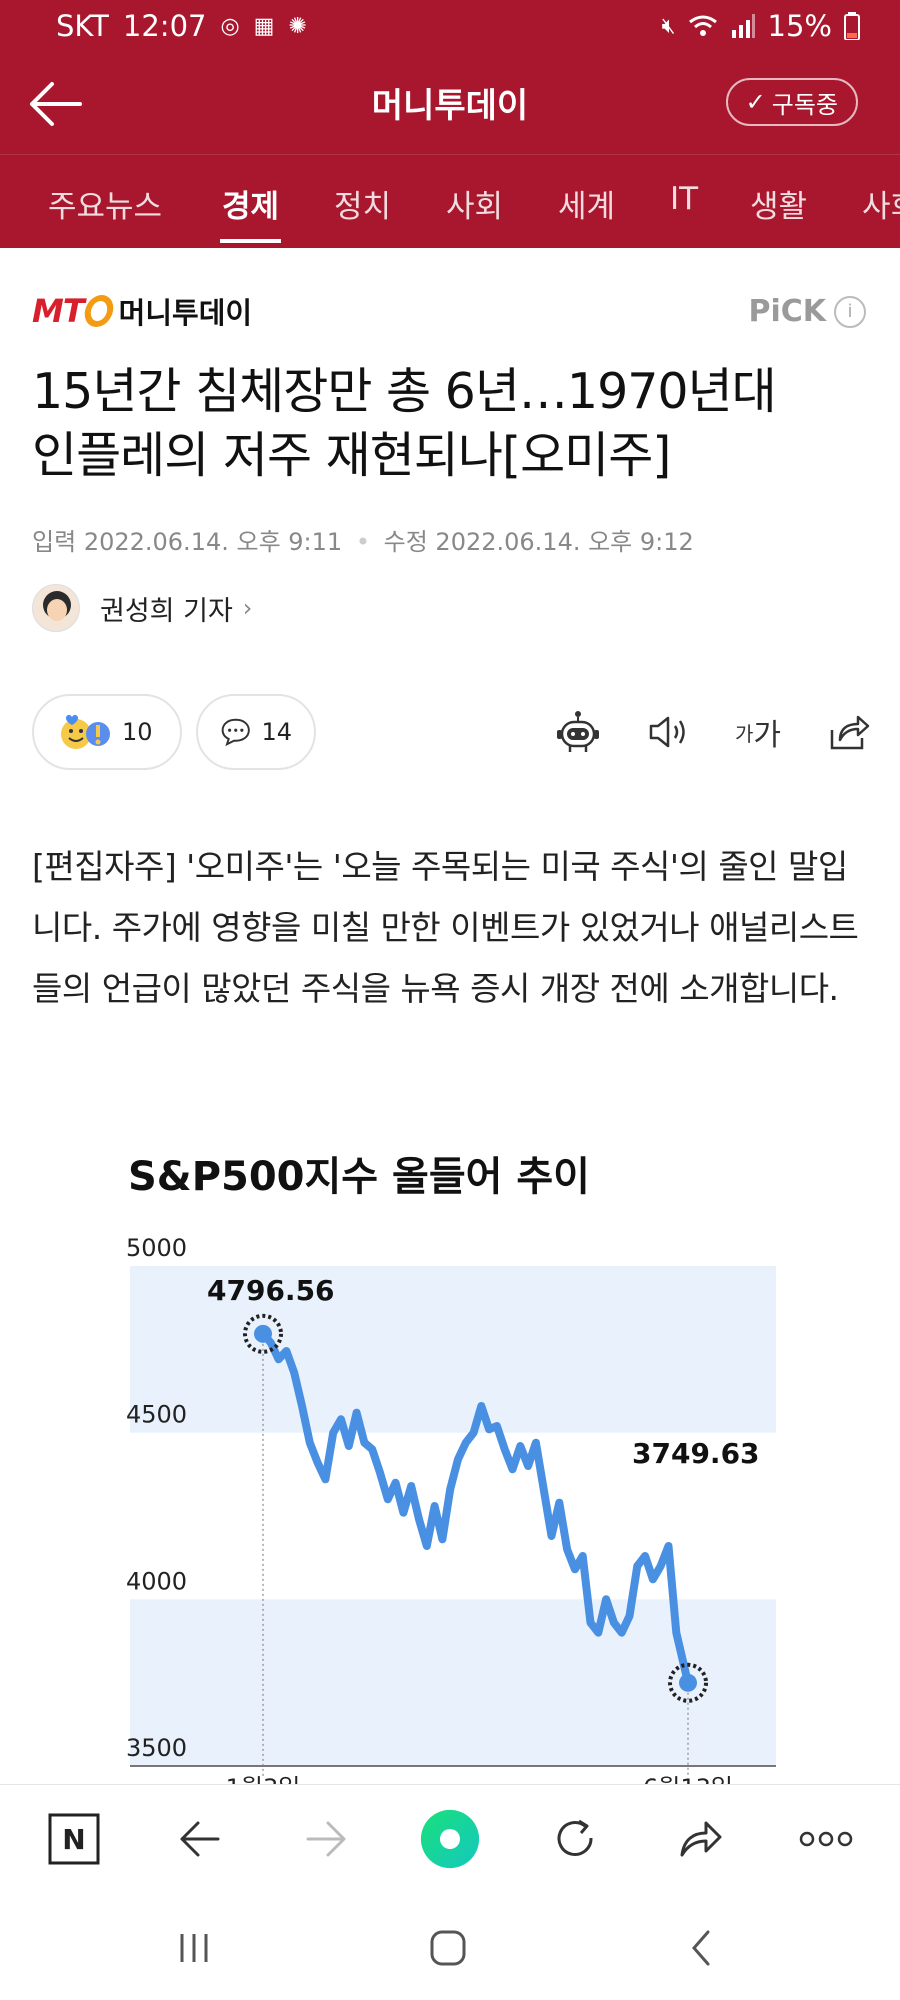 This screenshot has width=900, height=2000. I want to click on naver-n-label: N, so click(73, 1839).